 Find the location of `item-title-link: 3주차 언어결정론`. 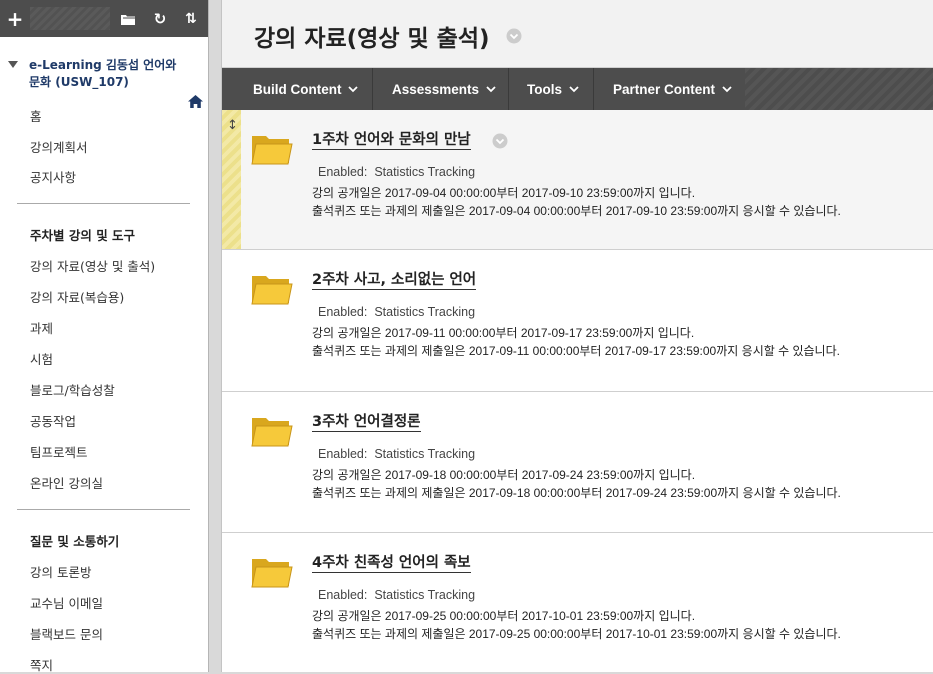

item-title-link: 3주차 언어결정론 is located at coordinates (366, 423).